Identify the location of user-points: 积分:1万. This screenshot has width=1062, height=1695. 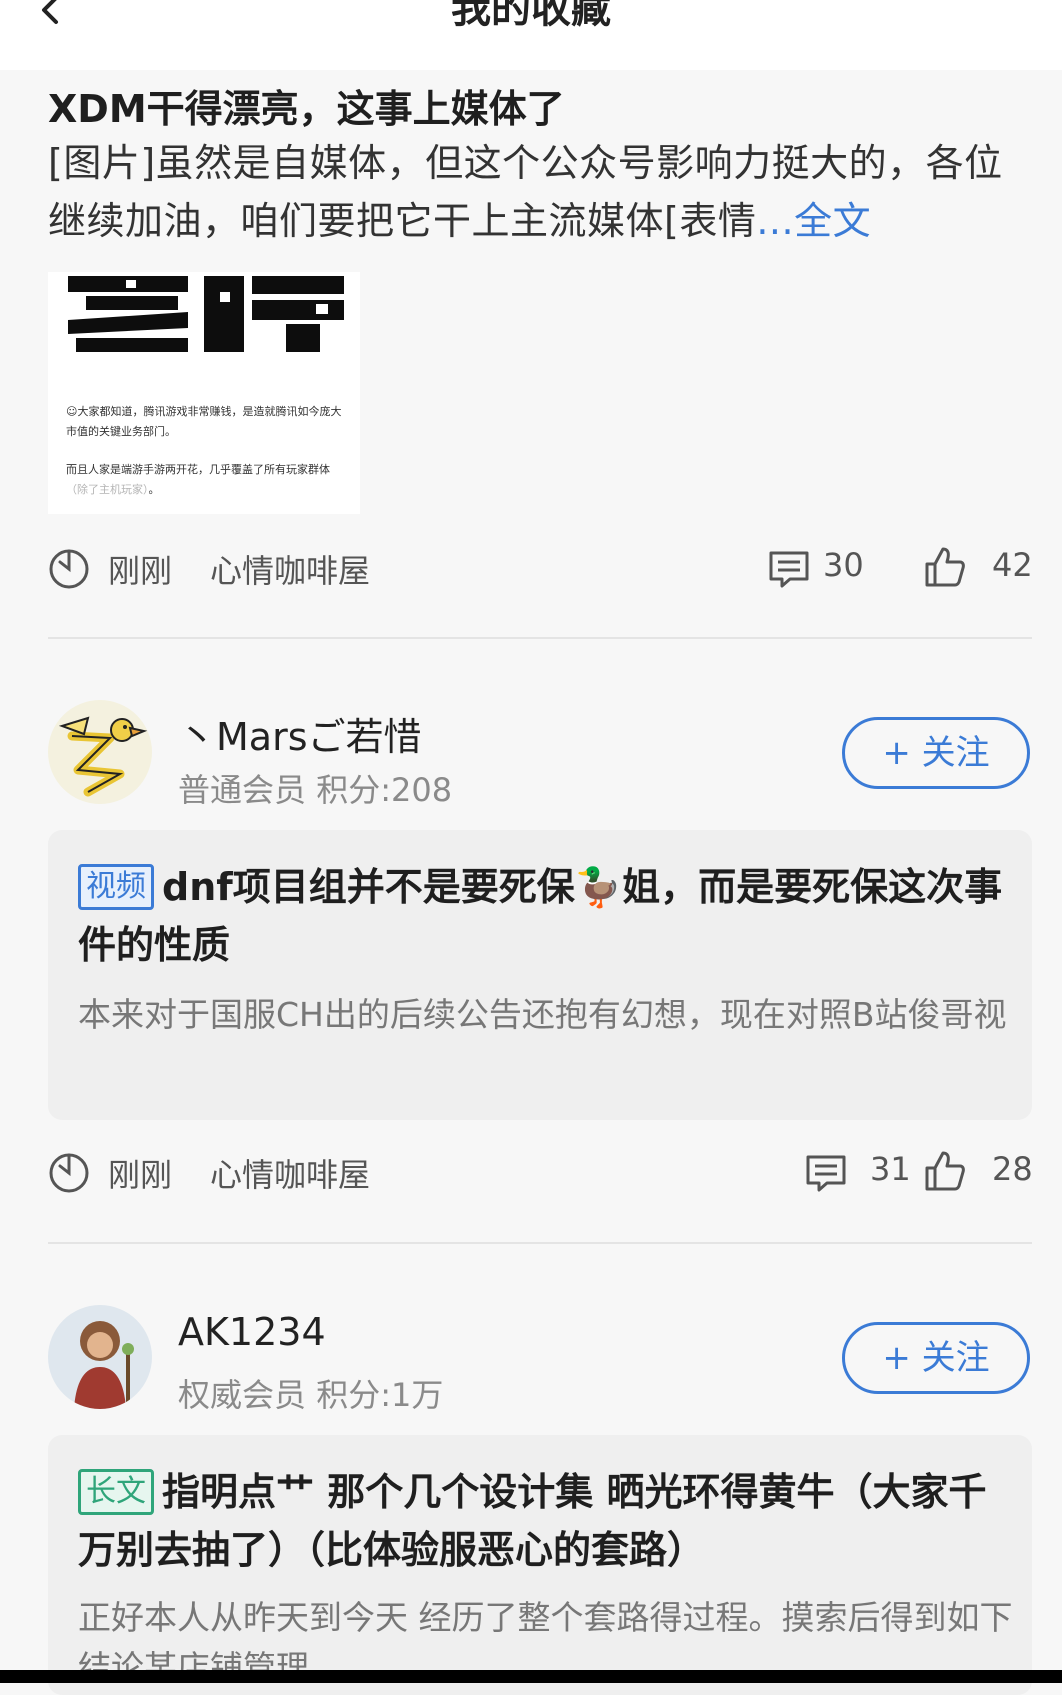
(380, 1395).